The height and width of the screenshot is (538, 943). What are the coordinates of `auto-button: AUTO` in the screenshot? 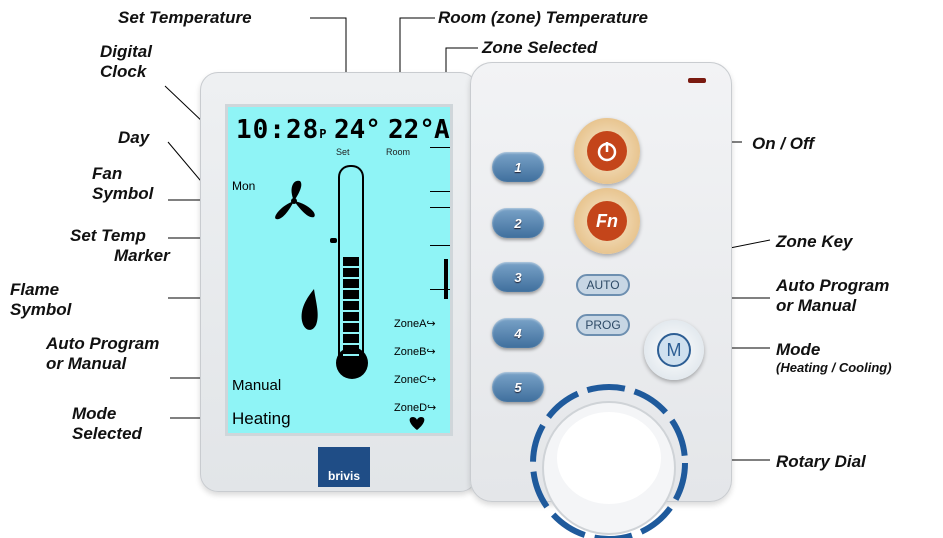 It's located at (603, 285).